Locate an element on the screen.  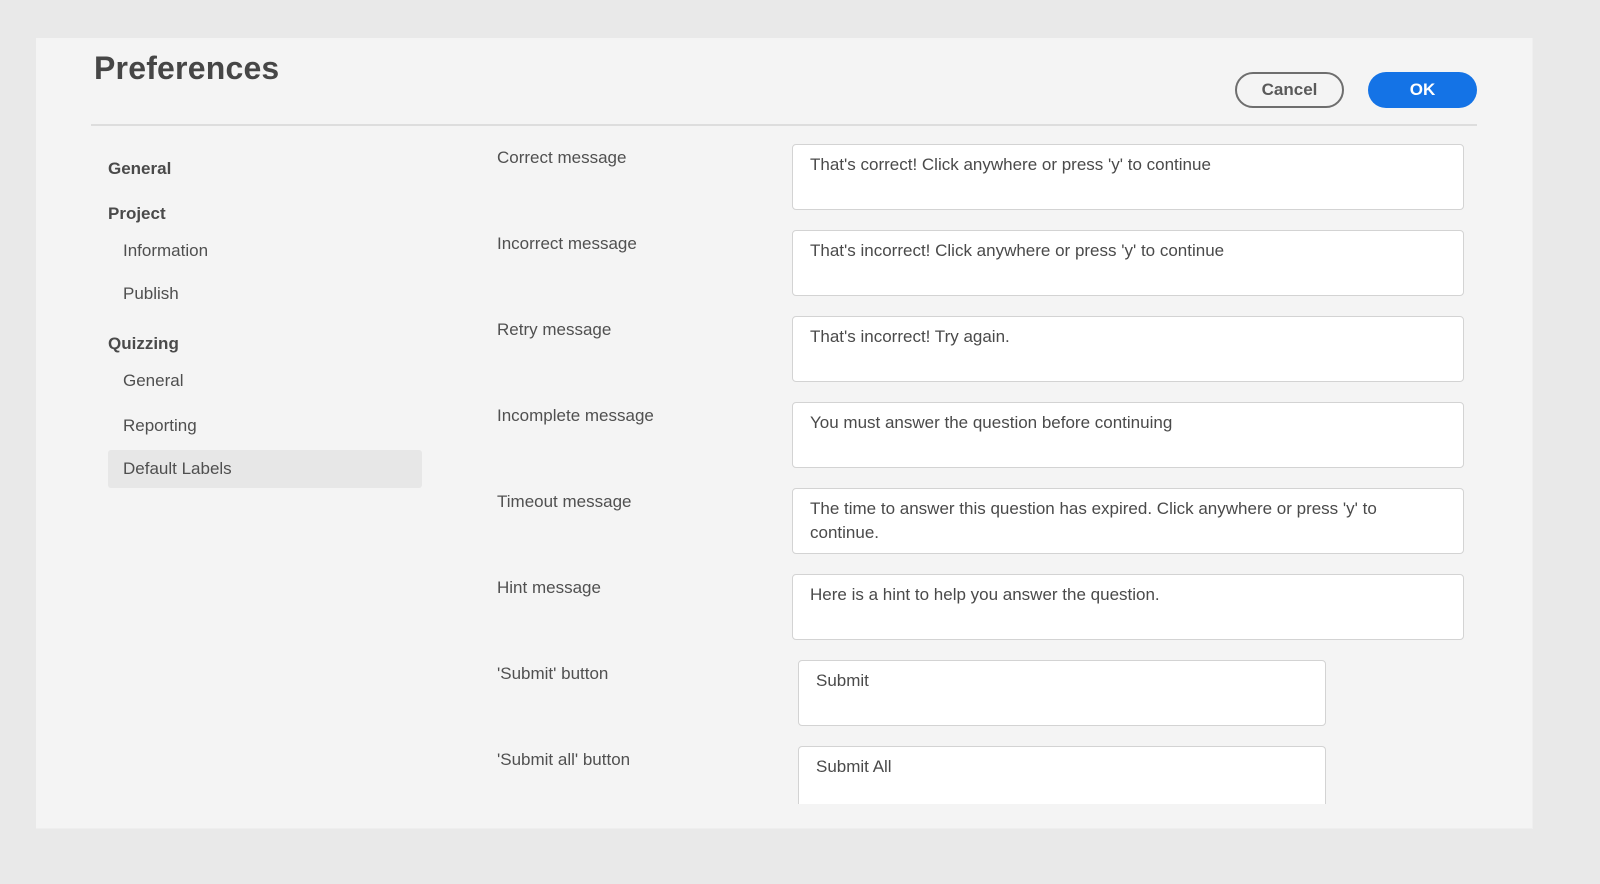
sidebar-item-general: General is located at coordinates (139, 169).